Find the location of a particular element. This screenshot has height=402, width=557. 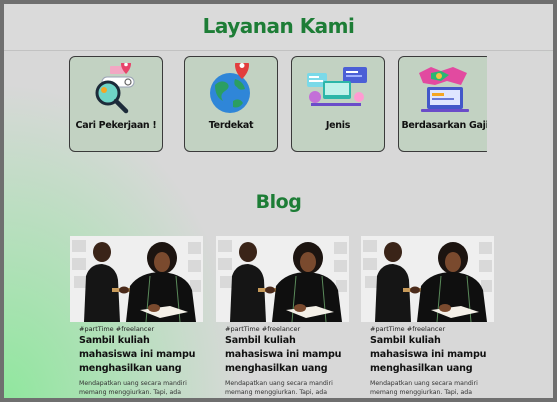

salary-icon is located at coordinates (445, 91).